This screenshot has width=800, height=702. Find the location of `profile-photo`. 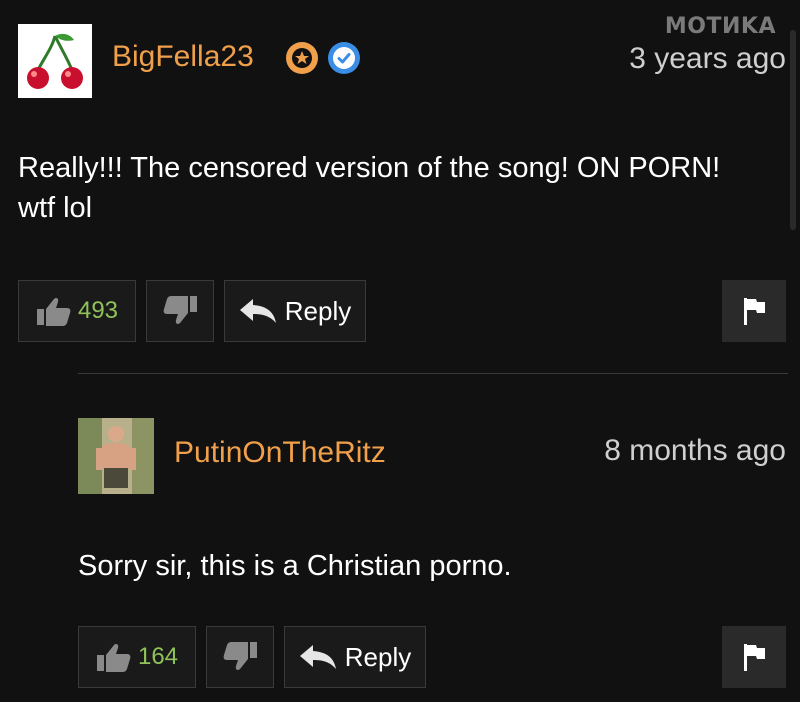

profile-photo is located at coordinates (116, 456).